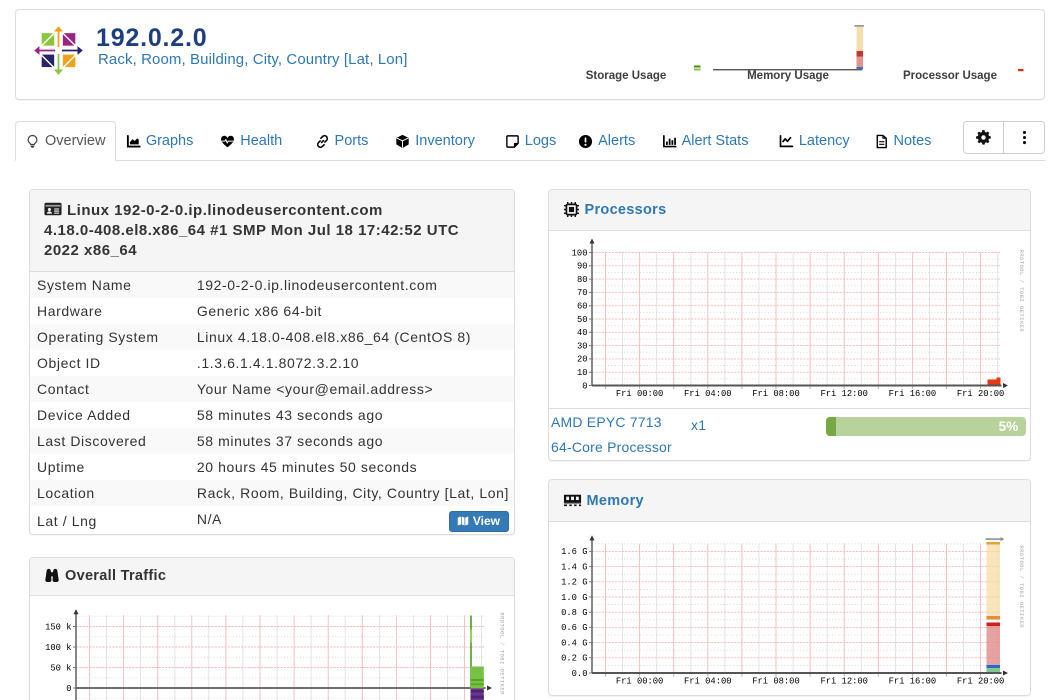  What do you see at coordinates (574, 613) in the screenshot?
I see `svg-text: 0.8 G` at bounding box center [574, 613].